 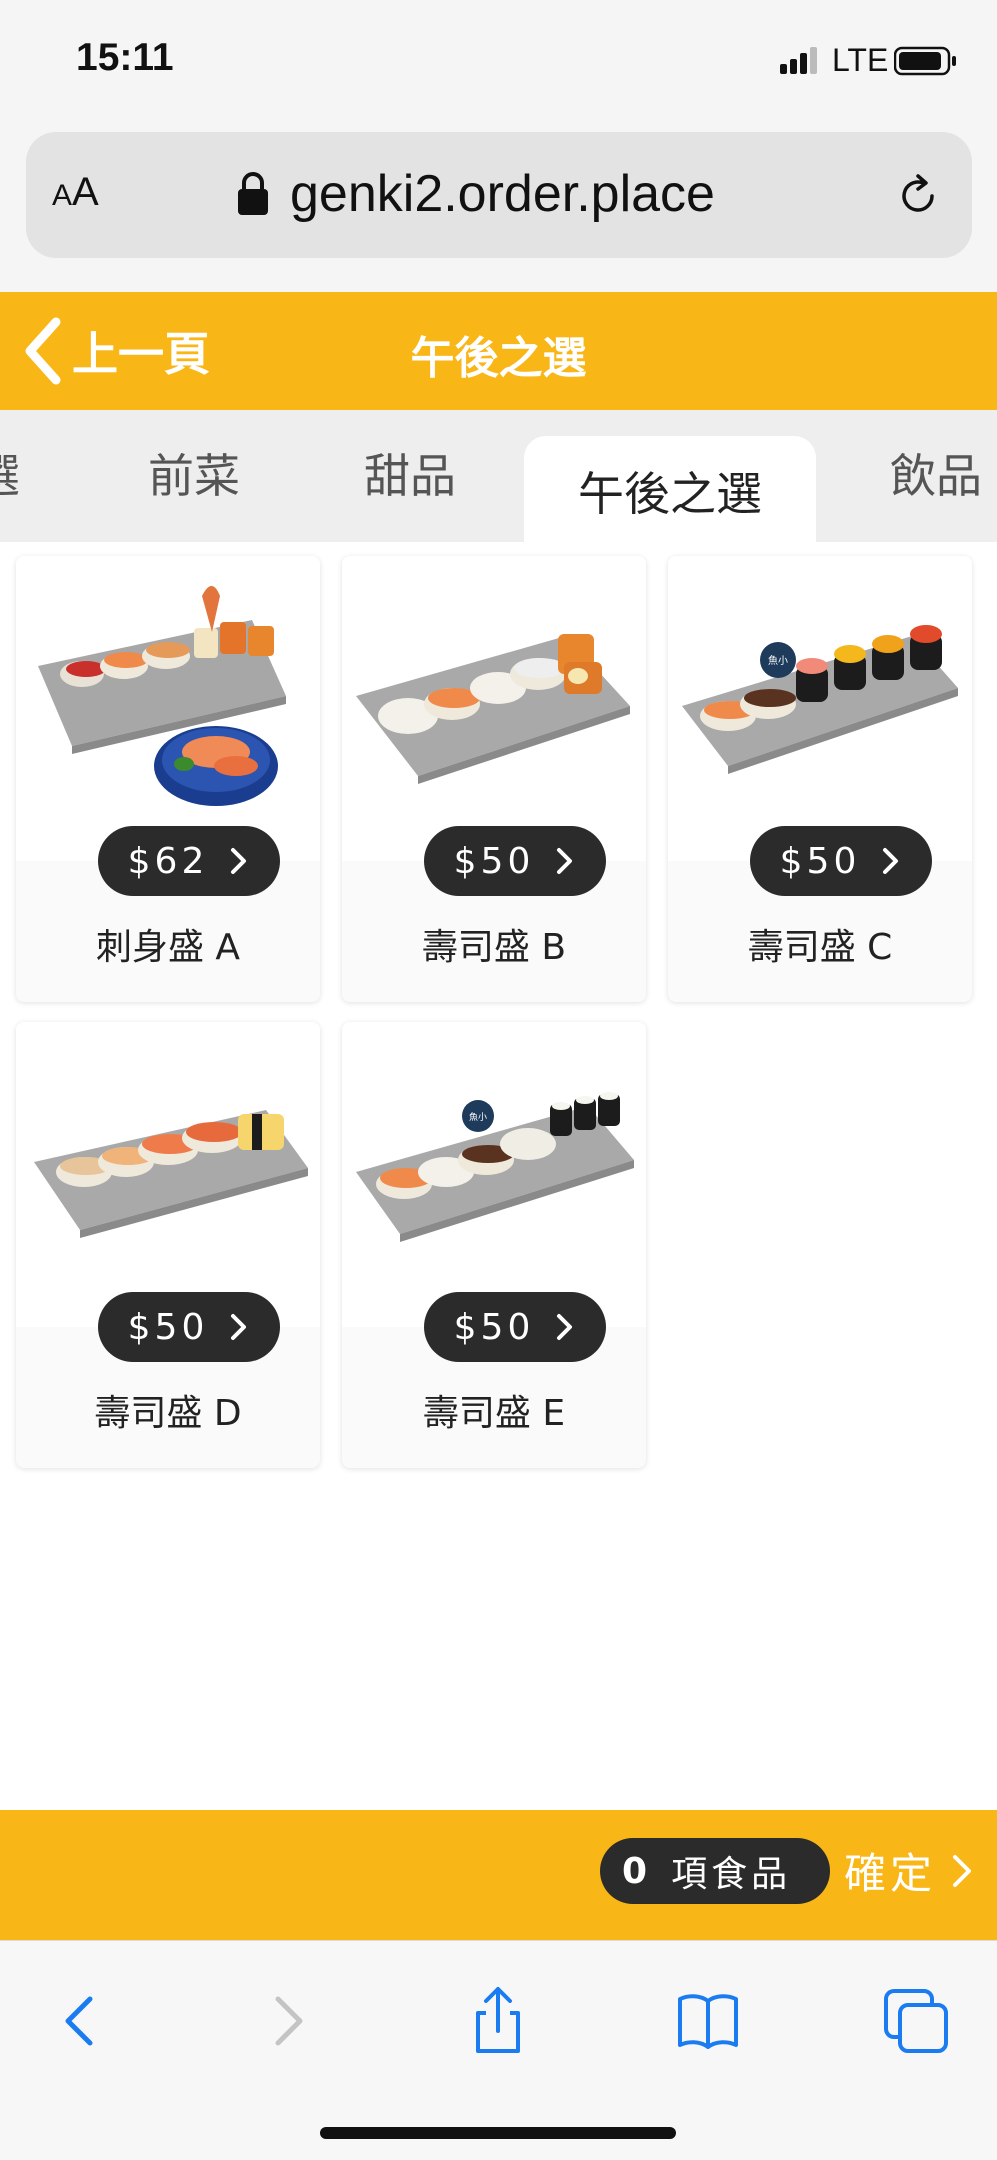 I want to click on lock-icon, so click(x=253, y=193).